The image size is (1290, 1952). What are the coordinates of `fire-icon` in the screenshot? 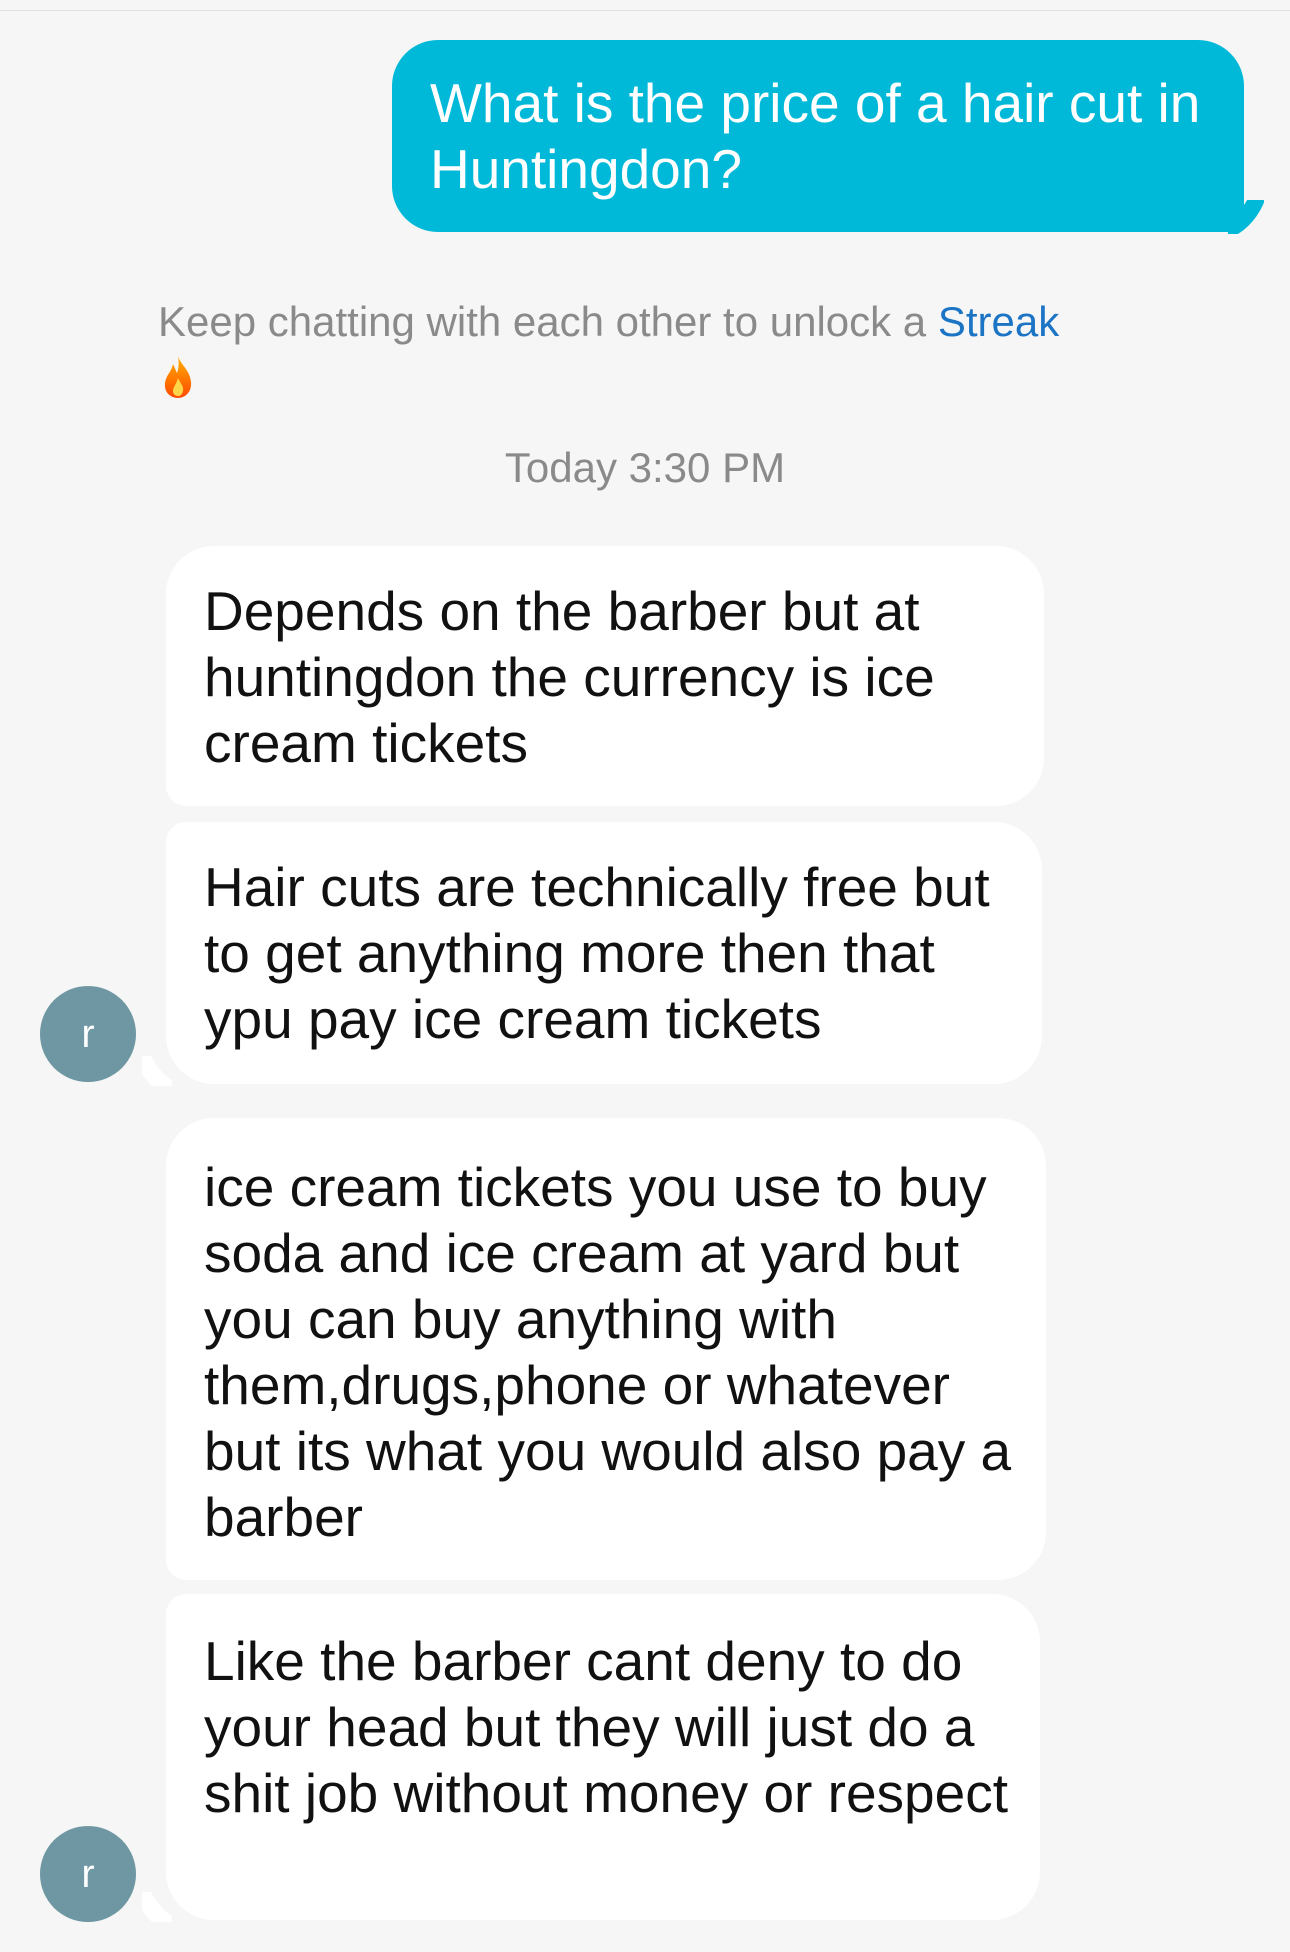 It's located at (178, 377).